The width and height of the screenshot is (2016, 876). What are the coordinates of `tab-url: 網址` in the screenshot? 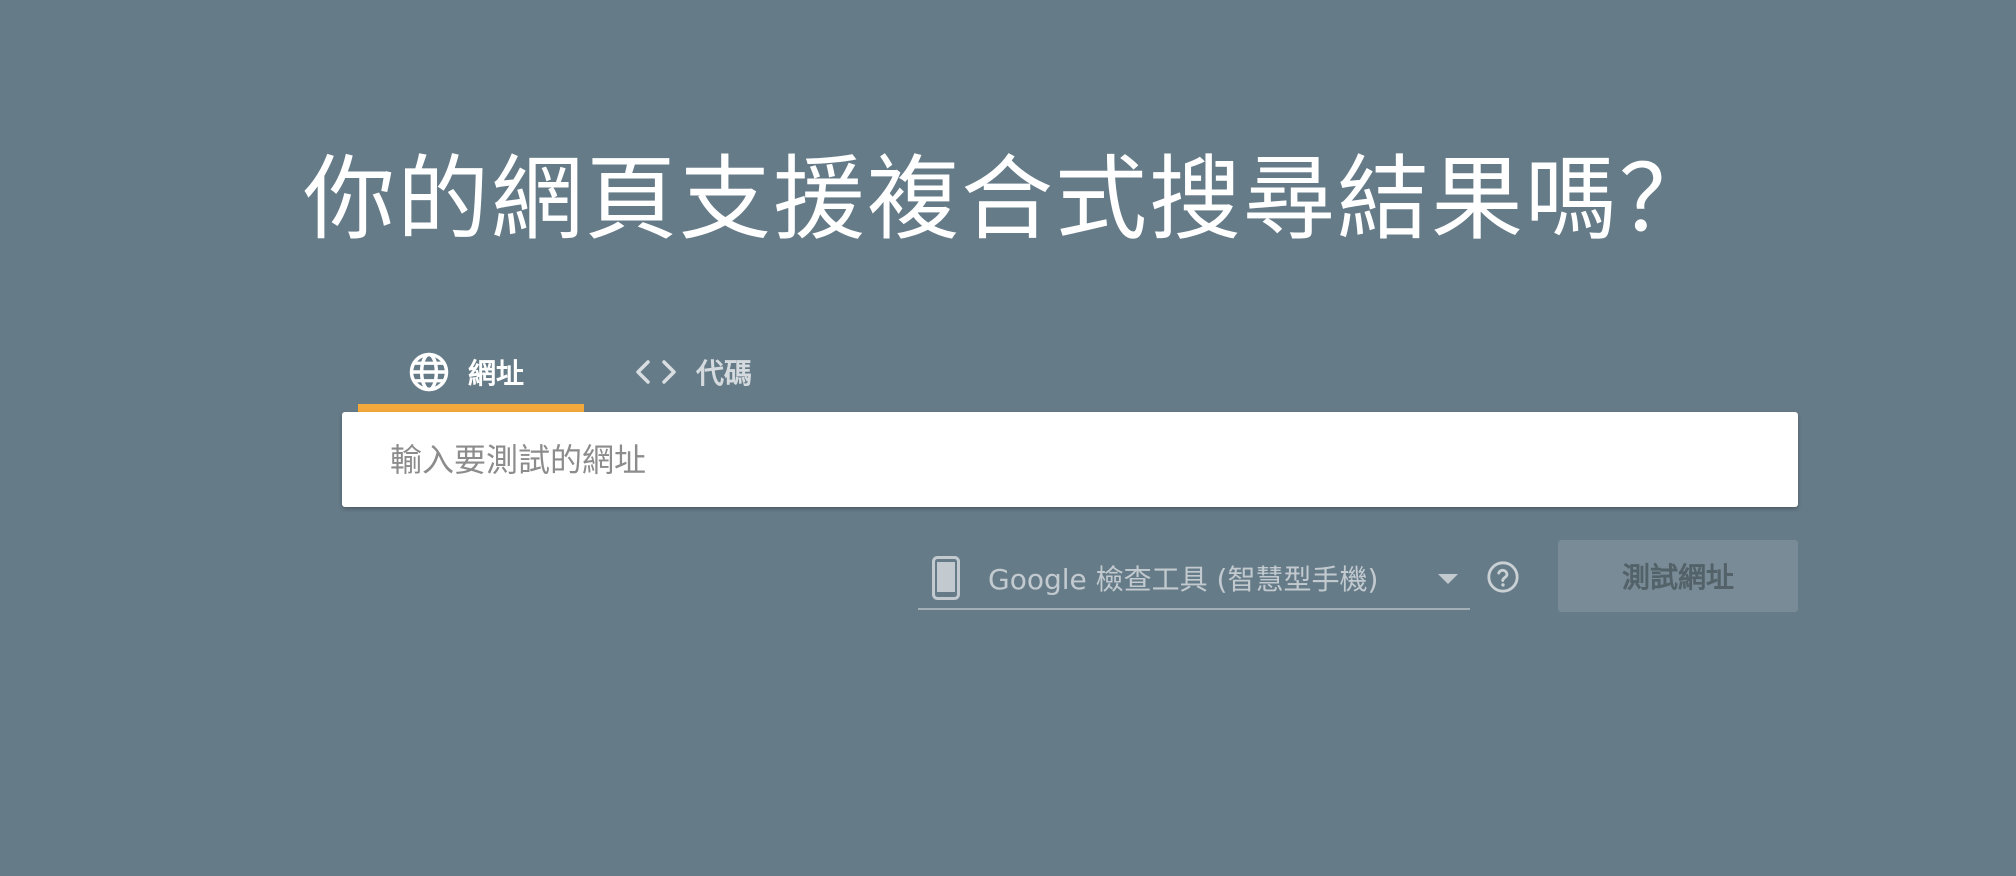 It's located at (471, 372).